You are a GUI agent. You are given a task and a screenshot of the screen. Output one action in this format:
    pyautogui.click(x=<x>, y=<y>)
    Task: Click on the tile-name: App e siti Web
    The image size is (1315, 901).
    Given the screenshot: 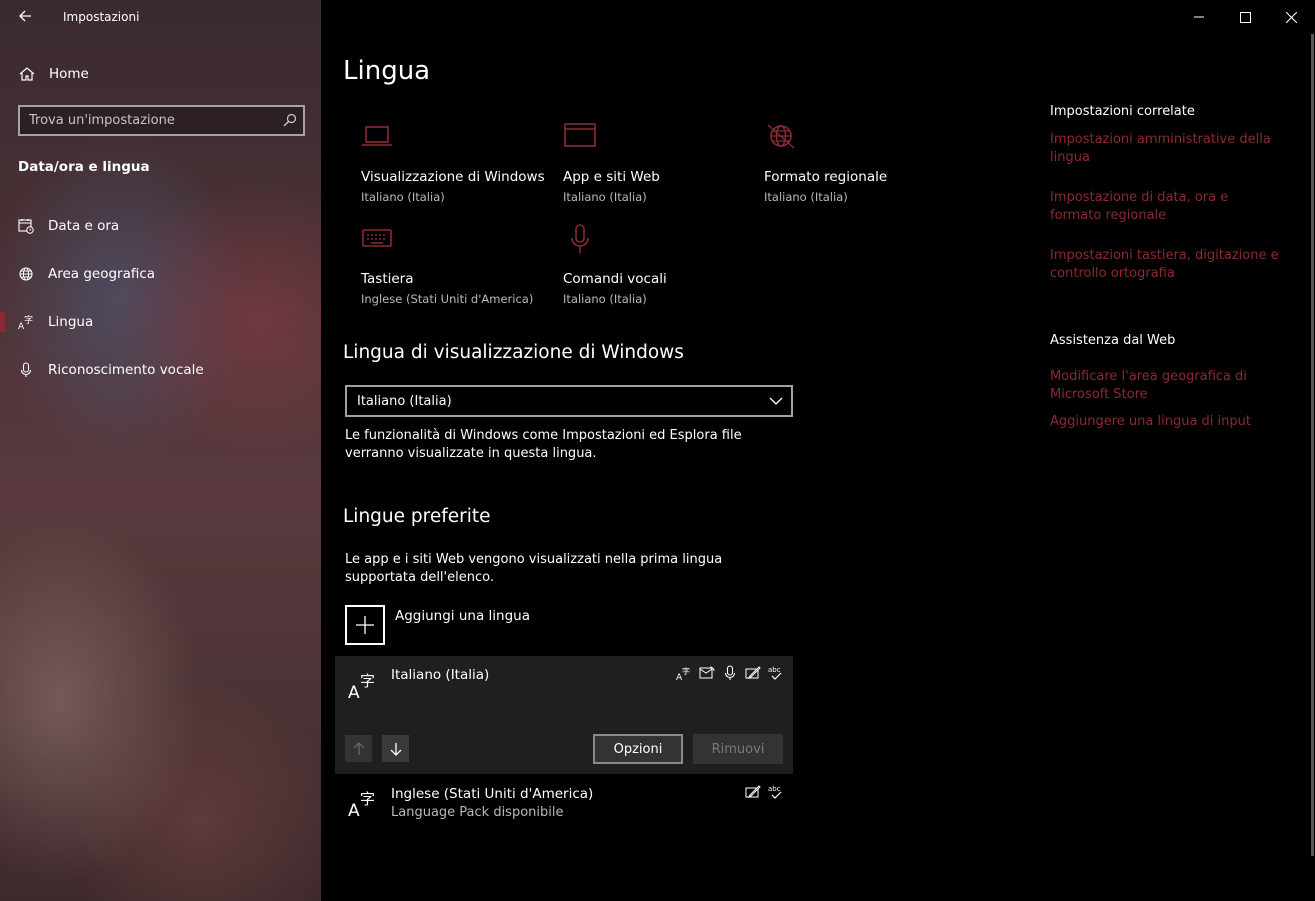 What is the action you would take?
    pyautogui.click(x=611, y=177)
    